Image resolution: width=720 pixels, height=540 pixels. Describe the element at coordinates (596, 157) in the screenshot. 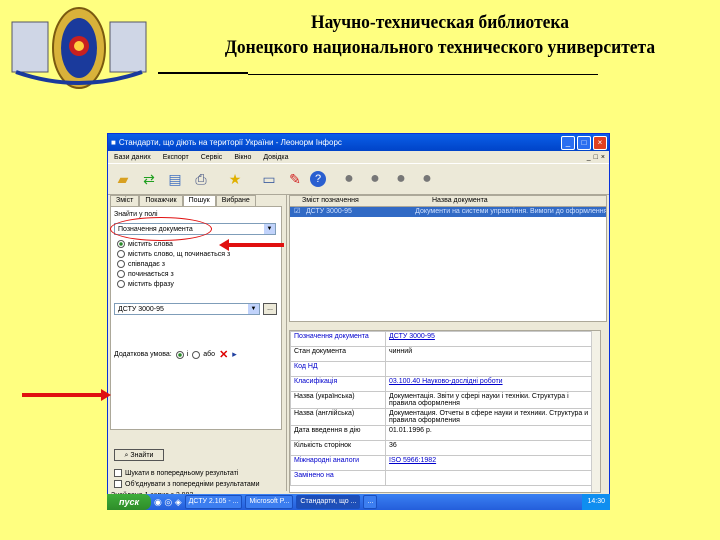

I see `mdi-restore-button: □` at that location.